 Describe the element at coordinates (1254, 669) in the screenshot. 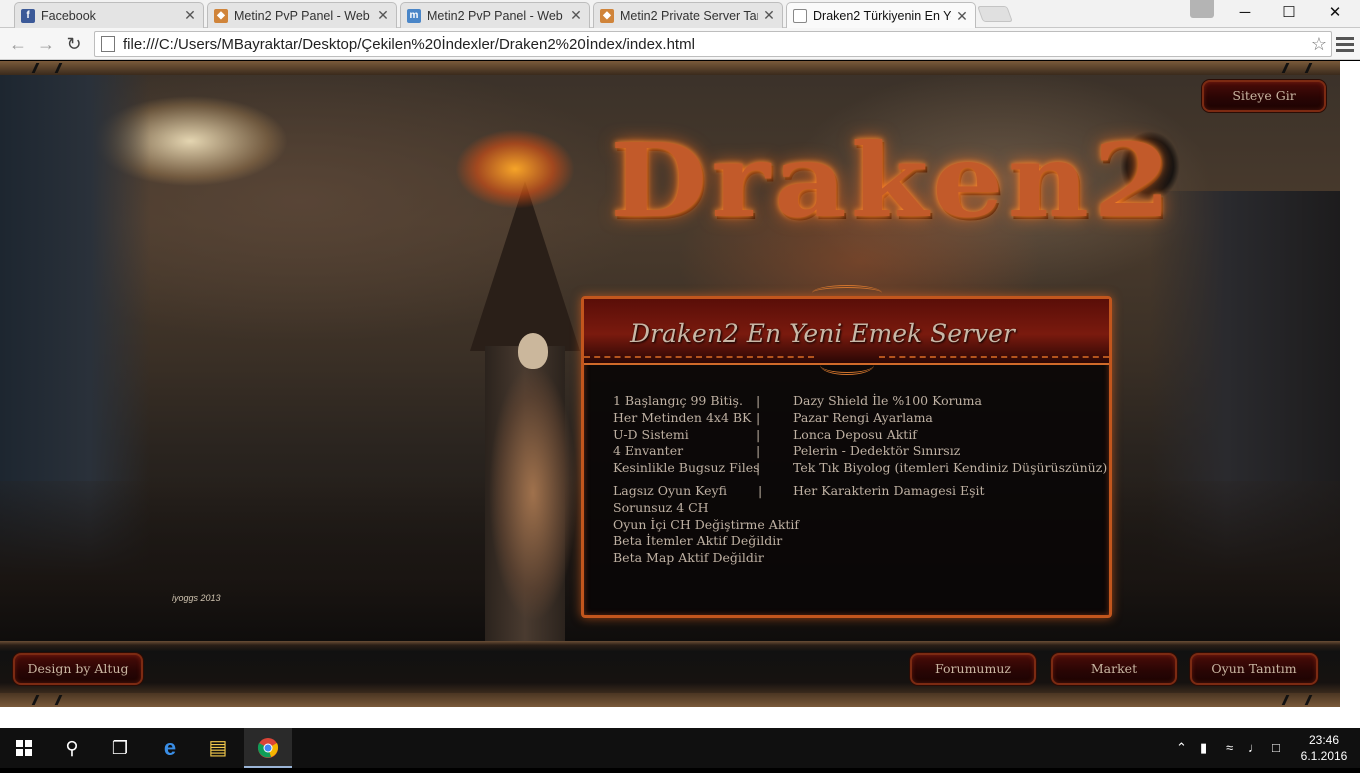

I see `game-intro-button: Oyun Tanıtım` at that location.